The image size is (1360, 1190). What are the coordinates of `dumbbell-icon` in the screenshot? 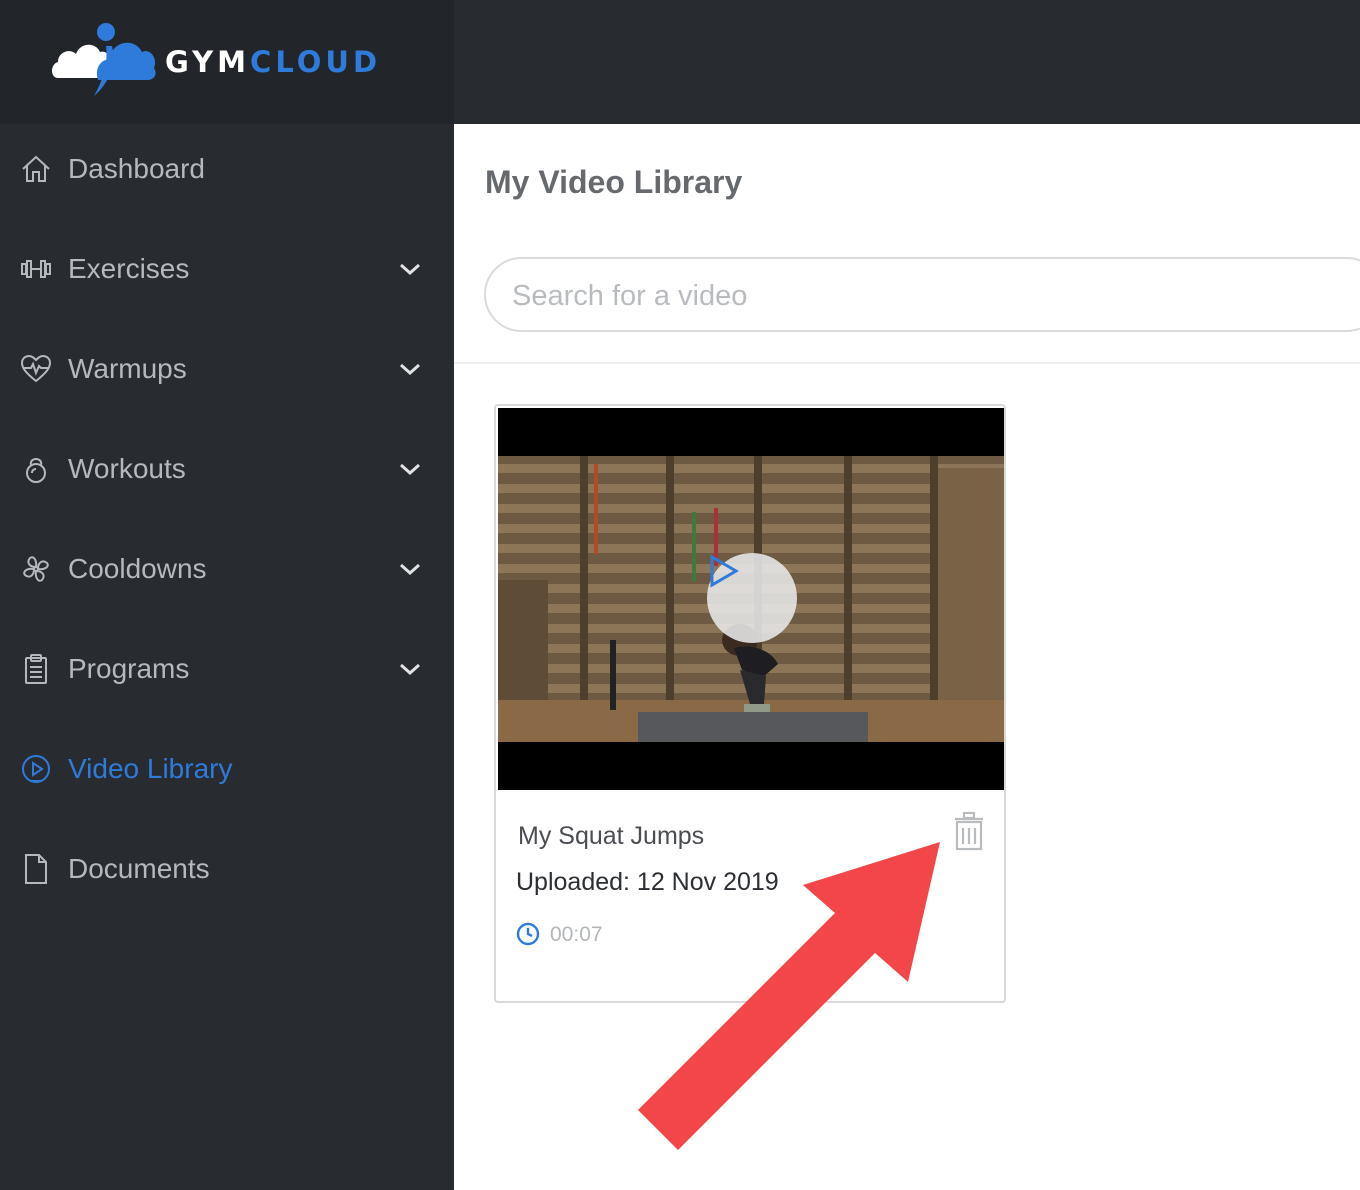 It's located at (36, 269).